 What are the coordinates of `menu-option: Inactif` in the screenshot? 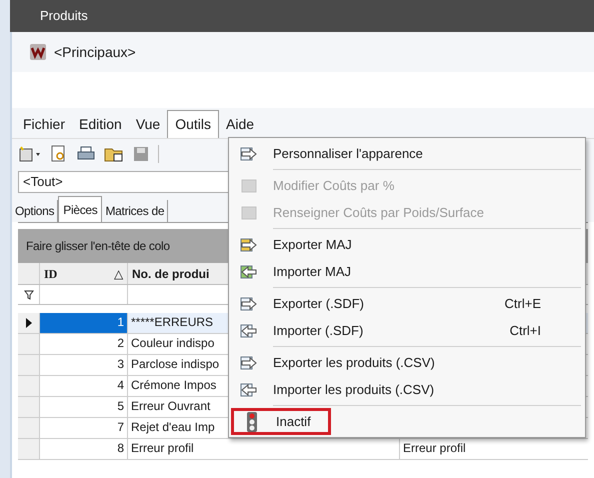 It's located at (281, 421).